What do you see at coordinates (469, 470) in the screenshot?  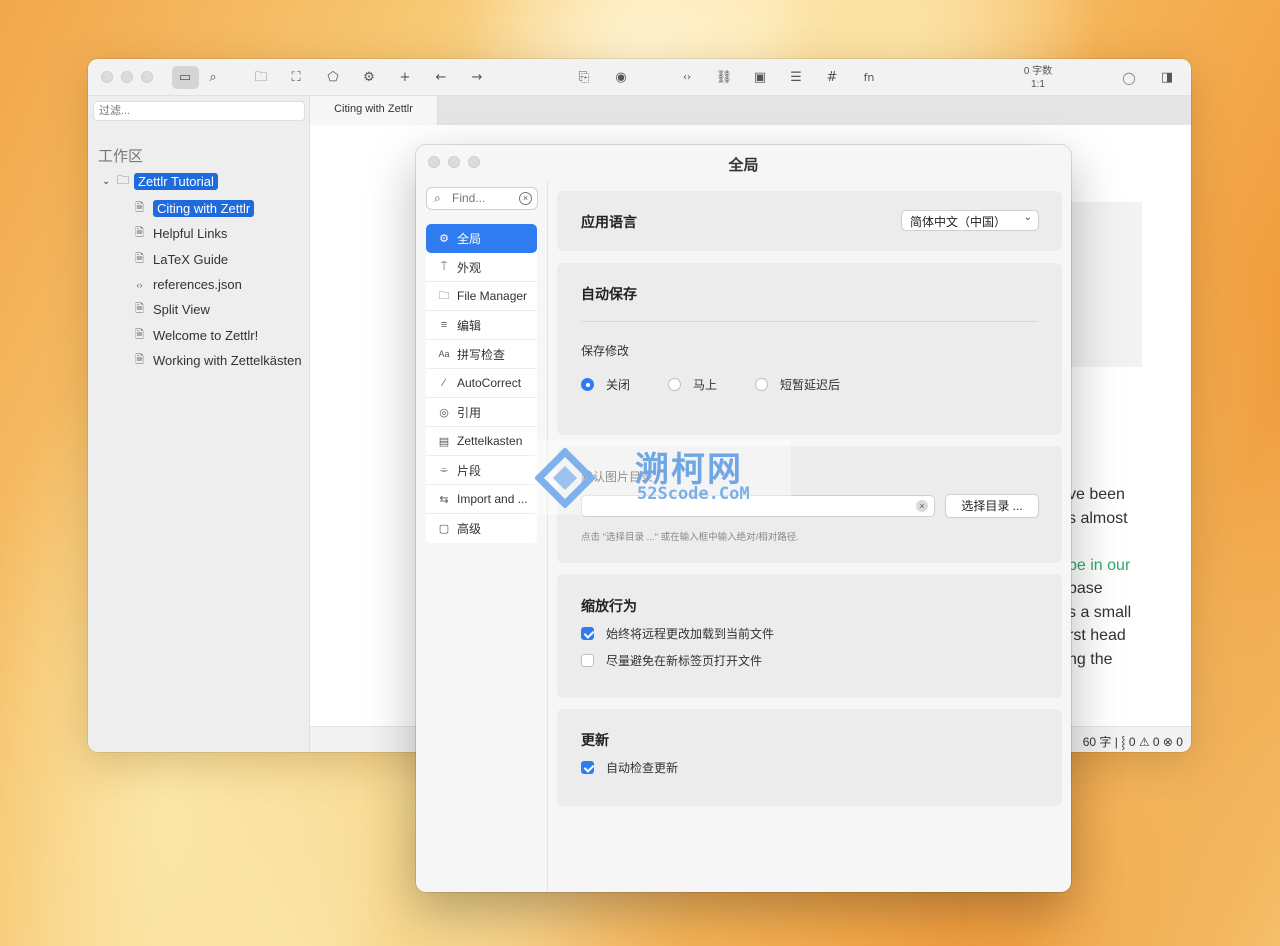 I see `nav-label: 片段` at bounding box center [469, 470].